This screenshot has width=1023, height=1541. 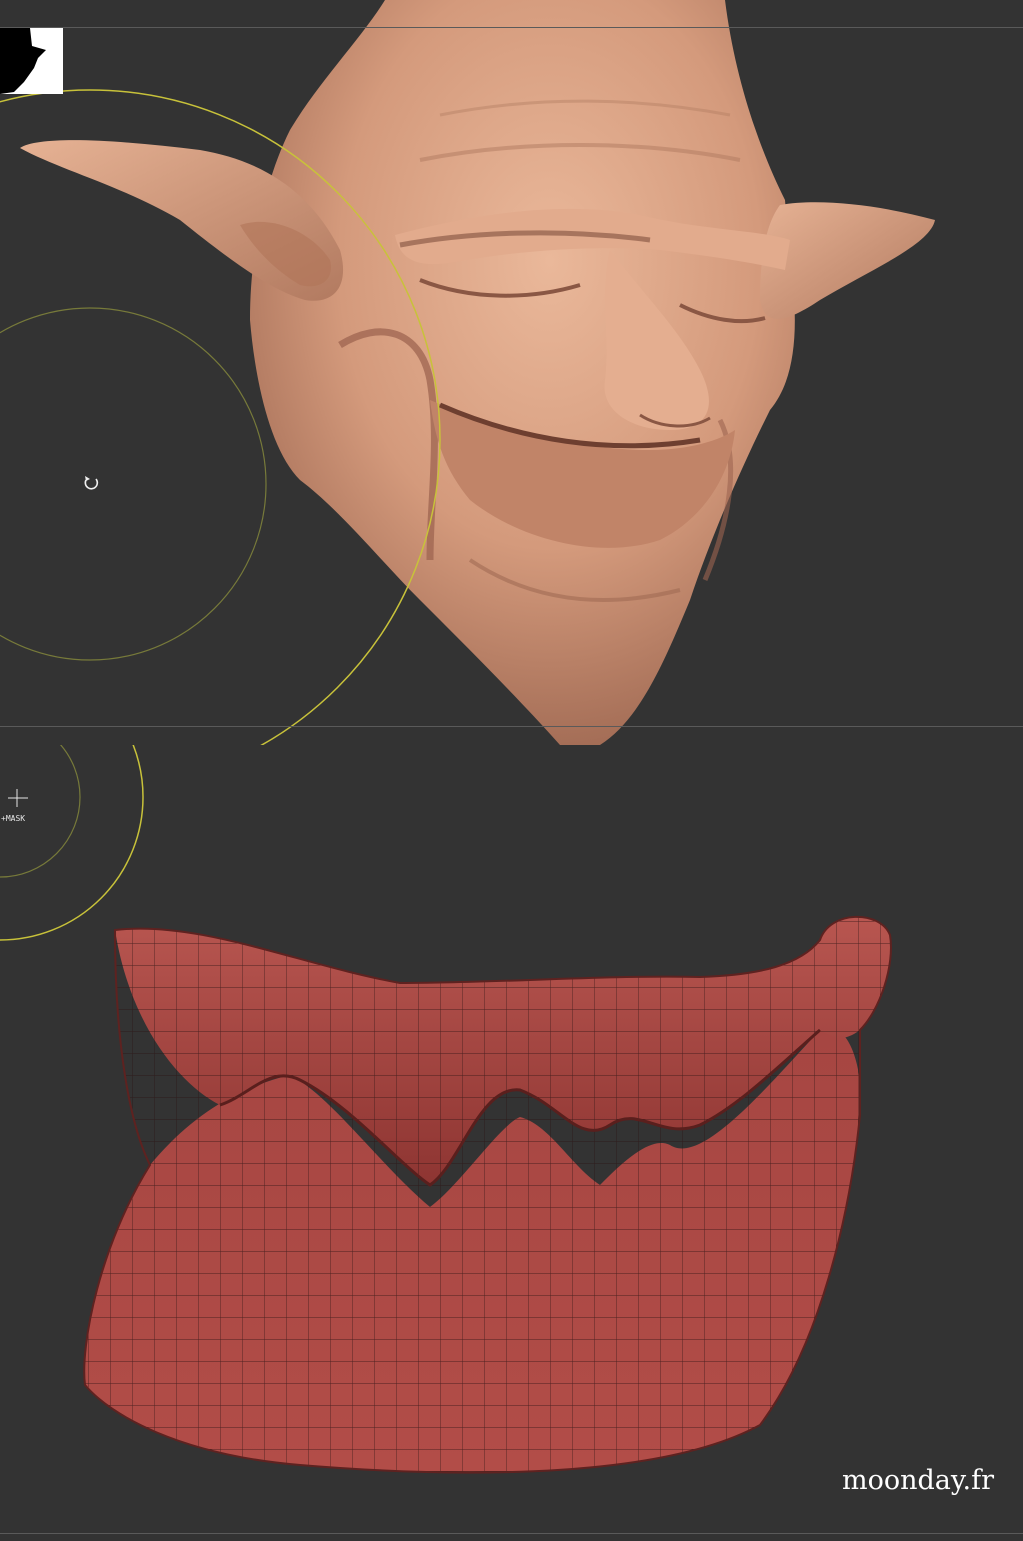 I want to click on viewport-top-border, so click(x=511, y=27).